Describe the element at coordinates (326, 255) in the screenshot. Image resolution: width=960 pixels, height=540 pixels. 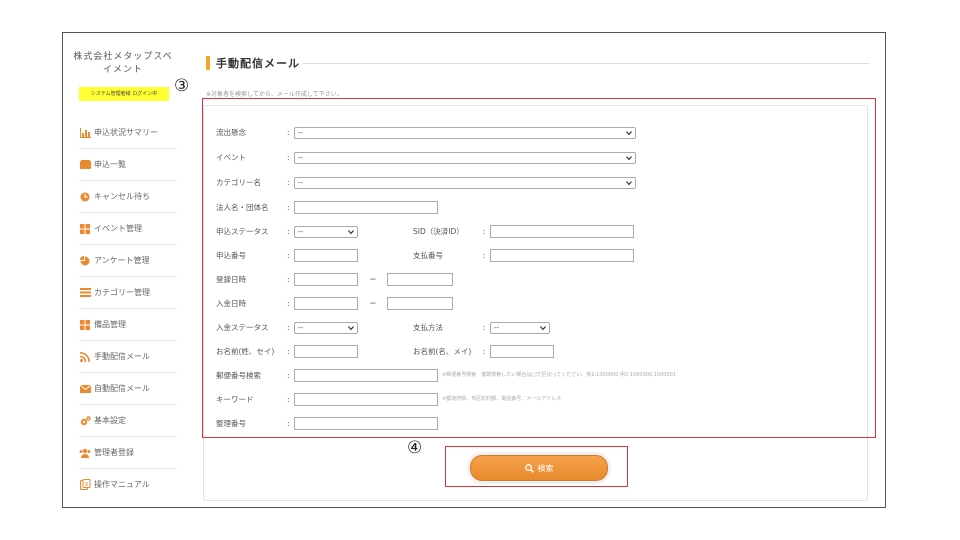
I see `application-number-input` at that location.